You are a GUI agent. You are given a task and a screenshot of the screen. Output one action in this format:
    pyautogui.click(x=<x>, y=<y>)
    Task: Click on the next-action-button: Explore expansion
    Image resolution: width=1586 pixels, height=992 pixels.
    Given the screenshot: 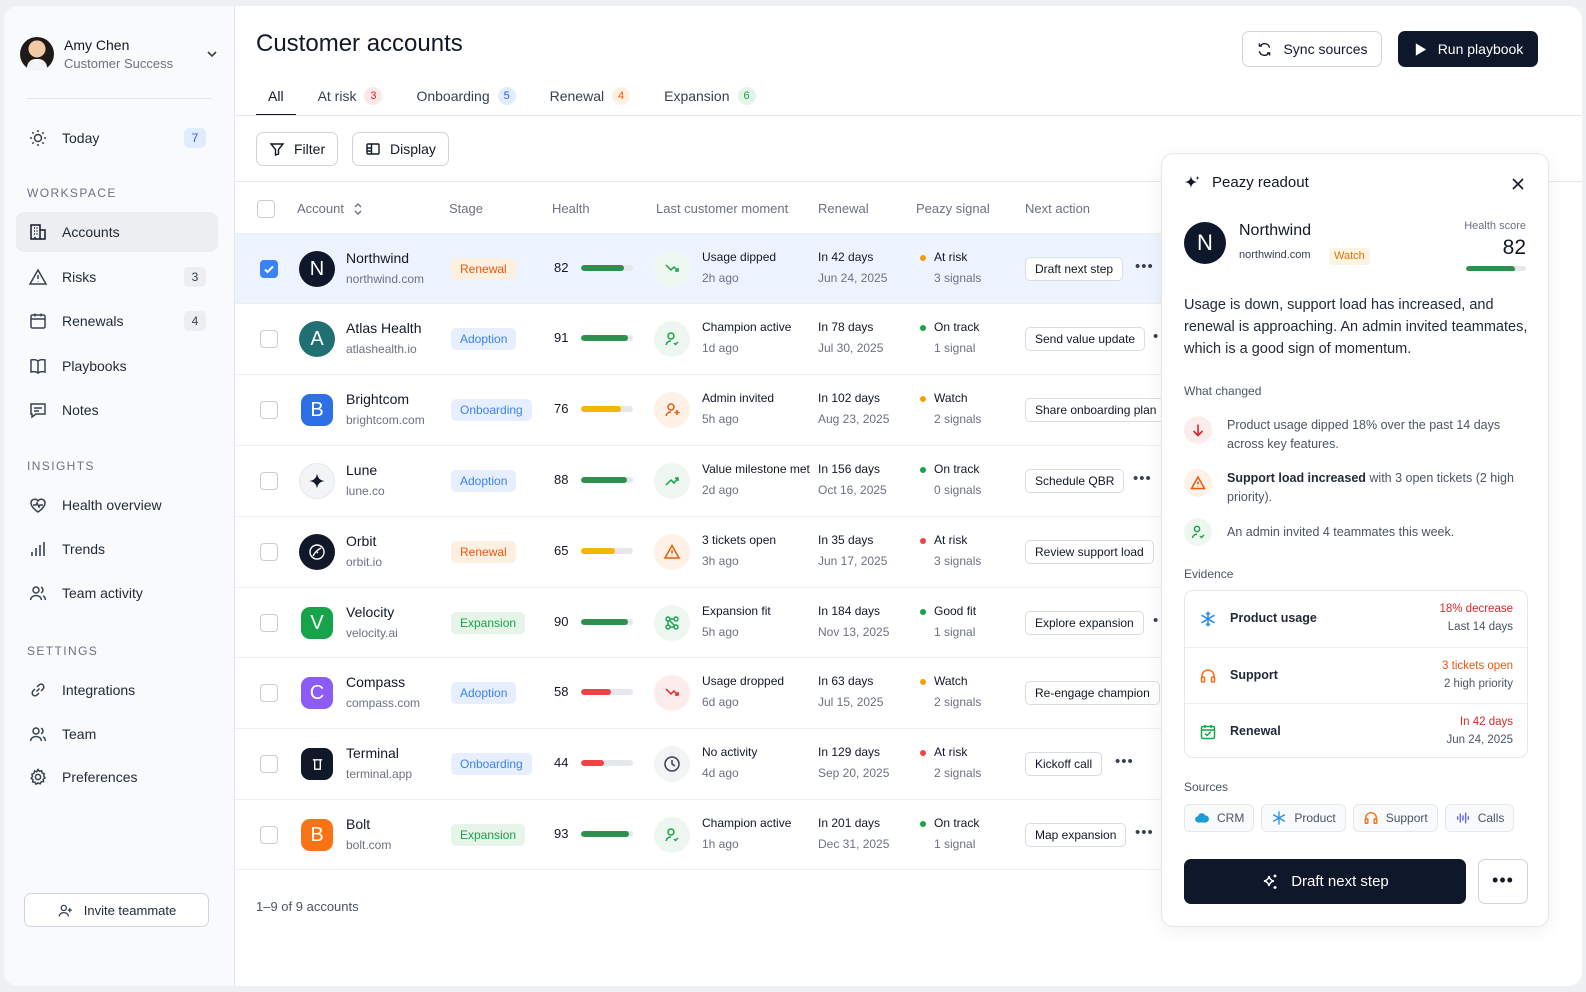 What is the action you would take?
    pyautogui.click(x=1084, y=623)
    